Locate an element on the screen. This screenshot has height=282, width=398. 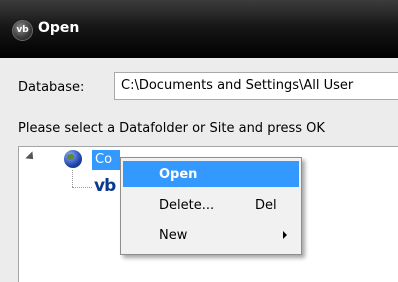
database-label: Database: is located at coordinates (51, 87).